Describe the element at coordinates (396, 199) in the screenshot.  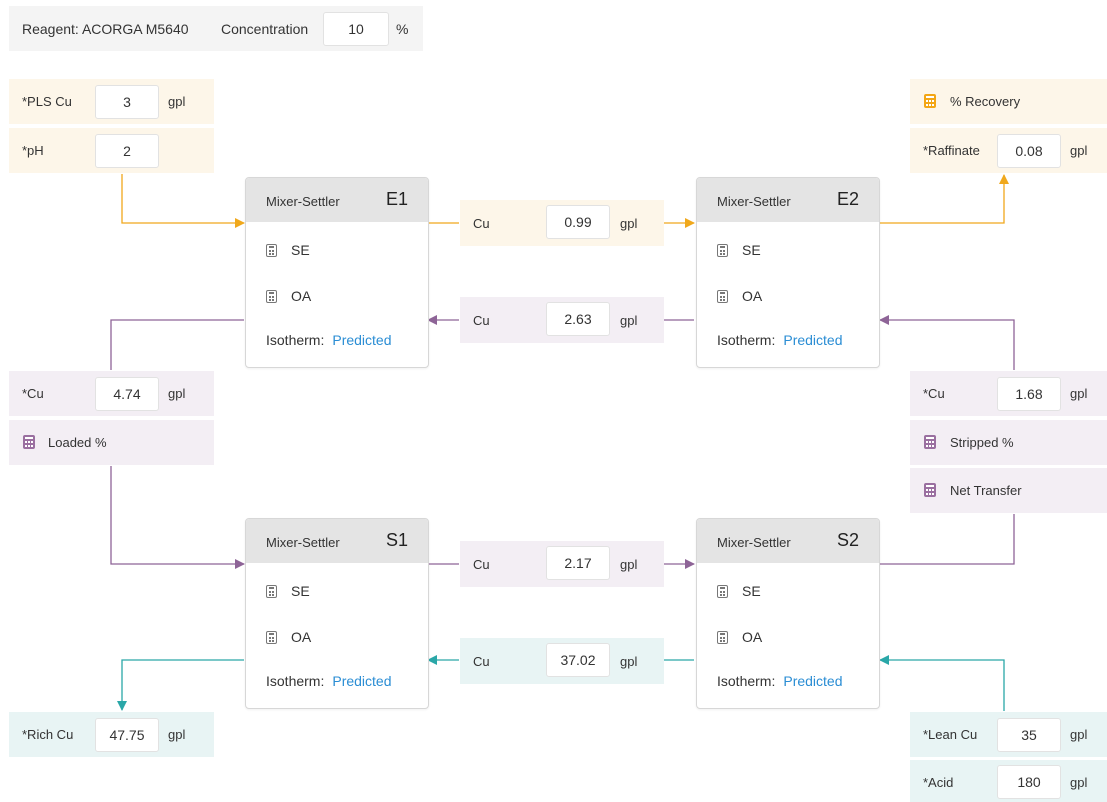
I see `card-id: E1` at that location.